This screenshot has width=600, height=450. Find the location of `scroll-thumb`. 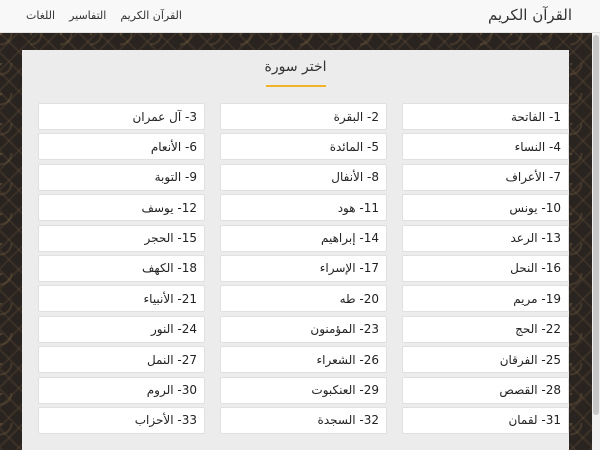

scroll-thumb is located at coordinates (596, 225).